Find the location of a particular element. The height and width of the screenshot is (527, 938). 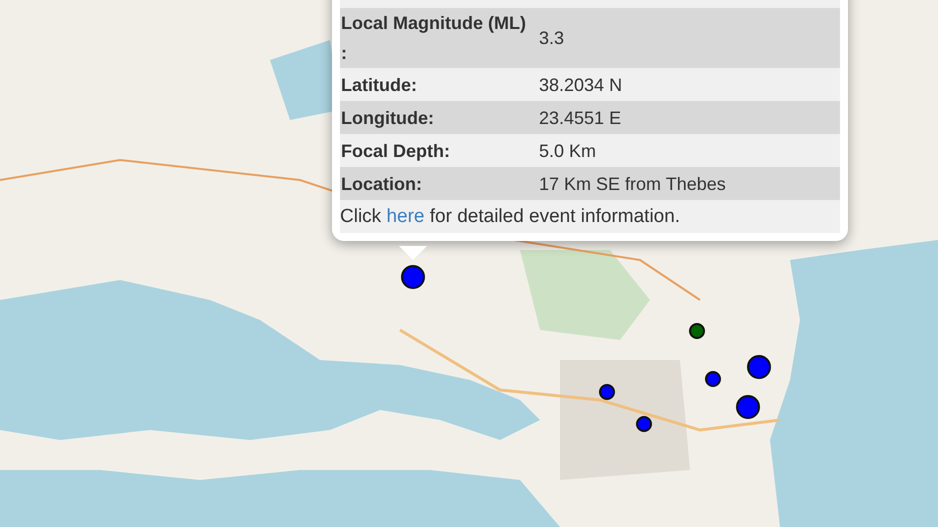

field-label: Local Magnitude (ML) : is located at coordinates (433, 38).